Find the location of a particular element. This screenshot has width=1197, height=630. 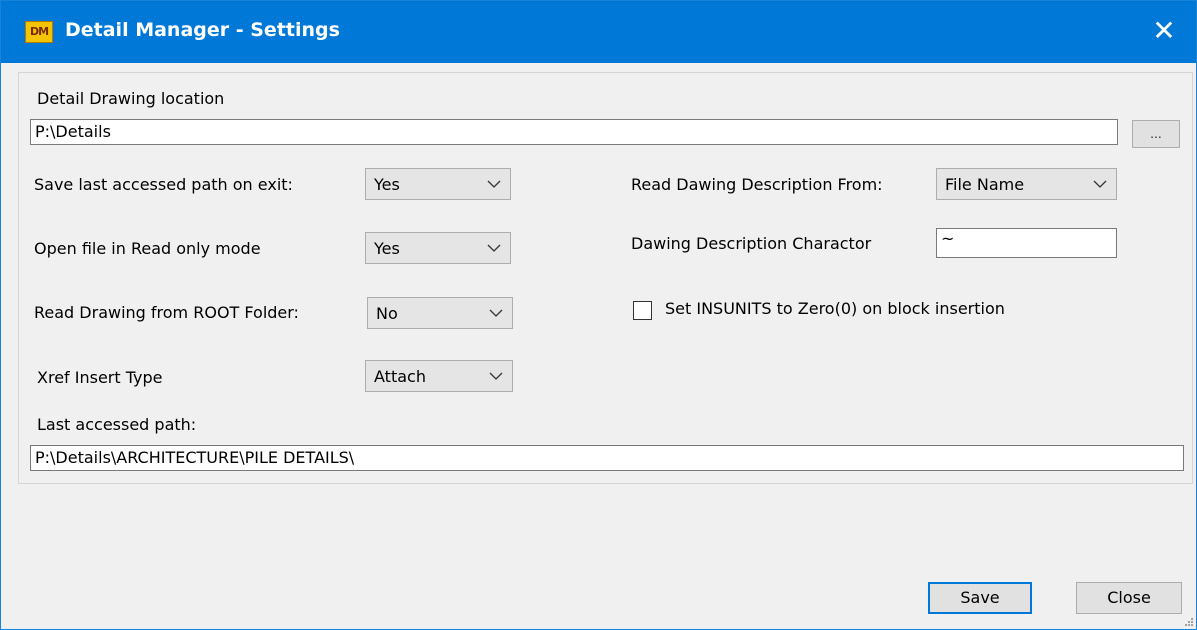

read-only-select: Yes is located at coordinates (438, 248).